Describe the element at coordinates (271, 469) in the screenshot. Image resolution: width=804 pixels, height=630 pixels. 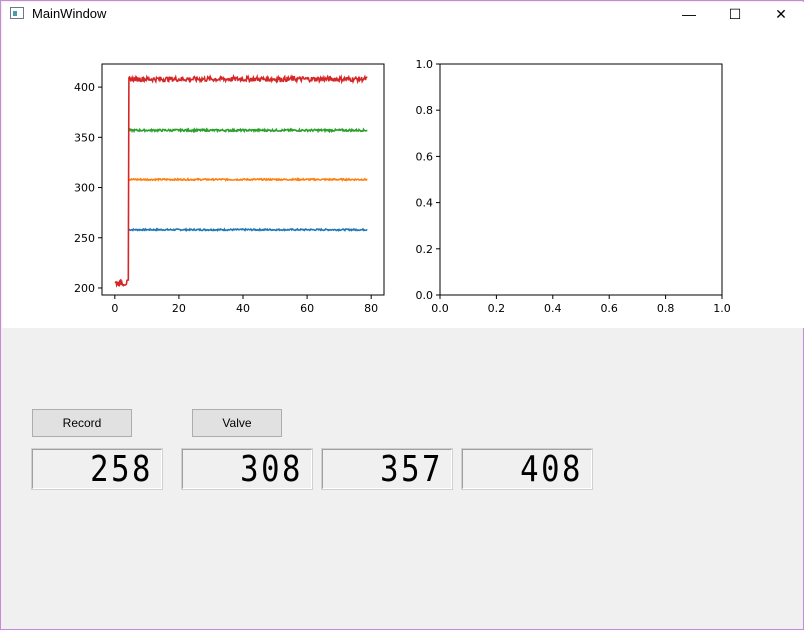
I see `lcd-value-2: 308` at that location.